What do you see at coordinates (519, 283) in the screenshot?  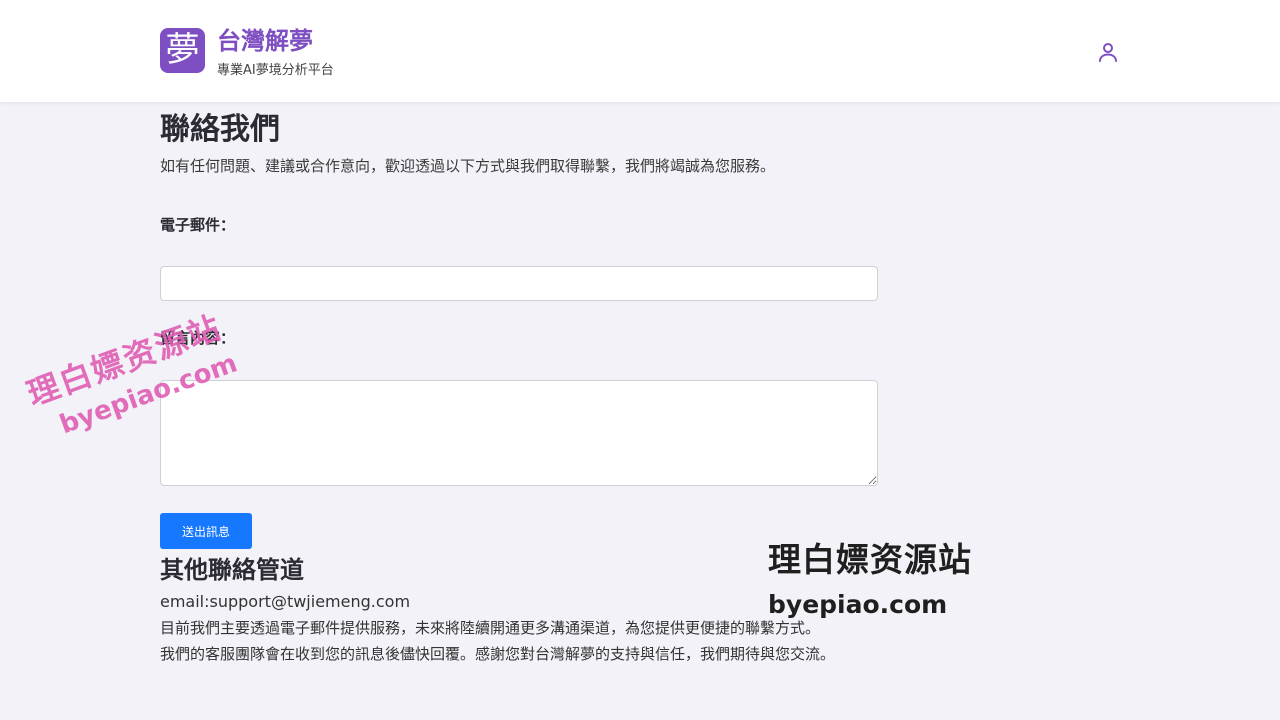 I see `email-field` at bounding box center [519, 283].